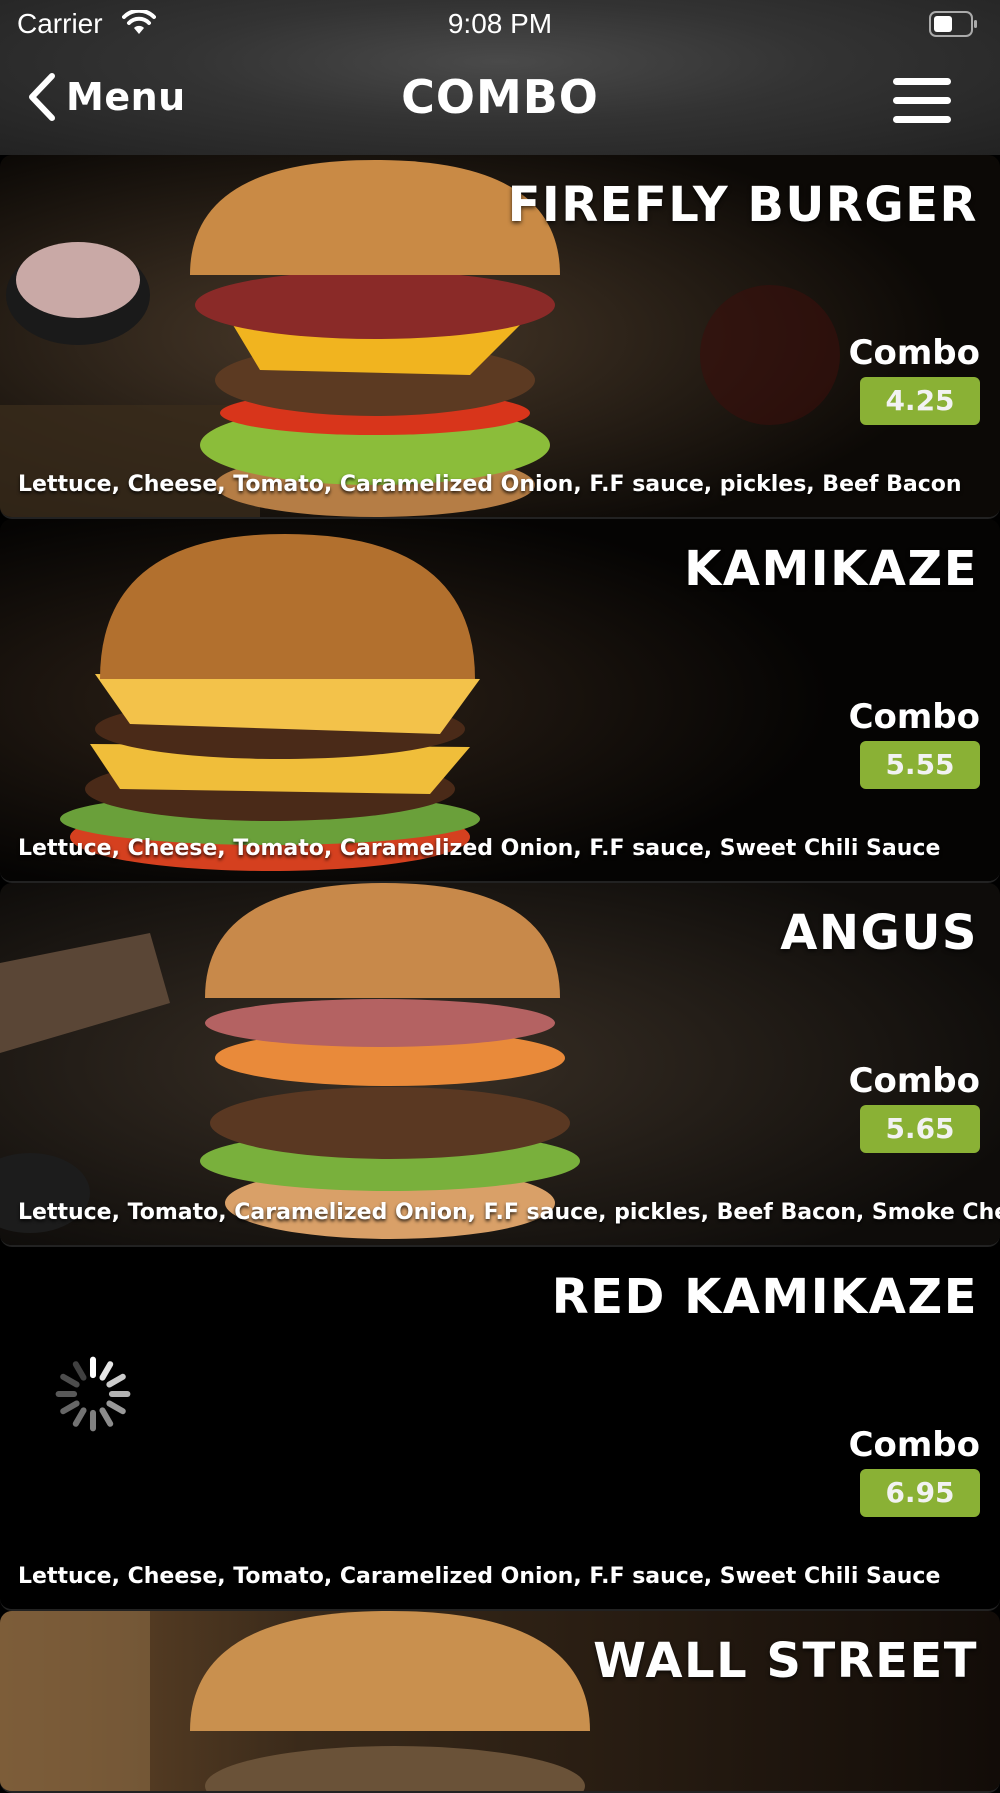 This screenshot has width=1000, height=1793. Describe the element at coordinates (785, 1661) in the screenshot. I see `item-name: WALL STREET` at that location.